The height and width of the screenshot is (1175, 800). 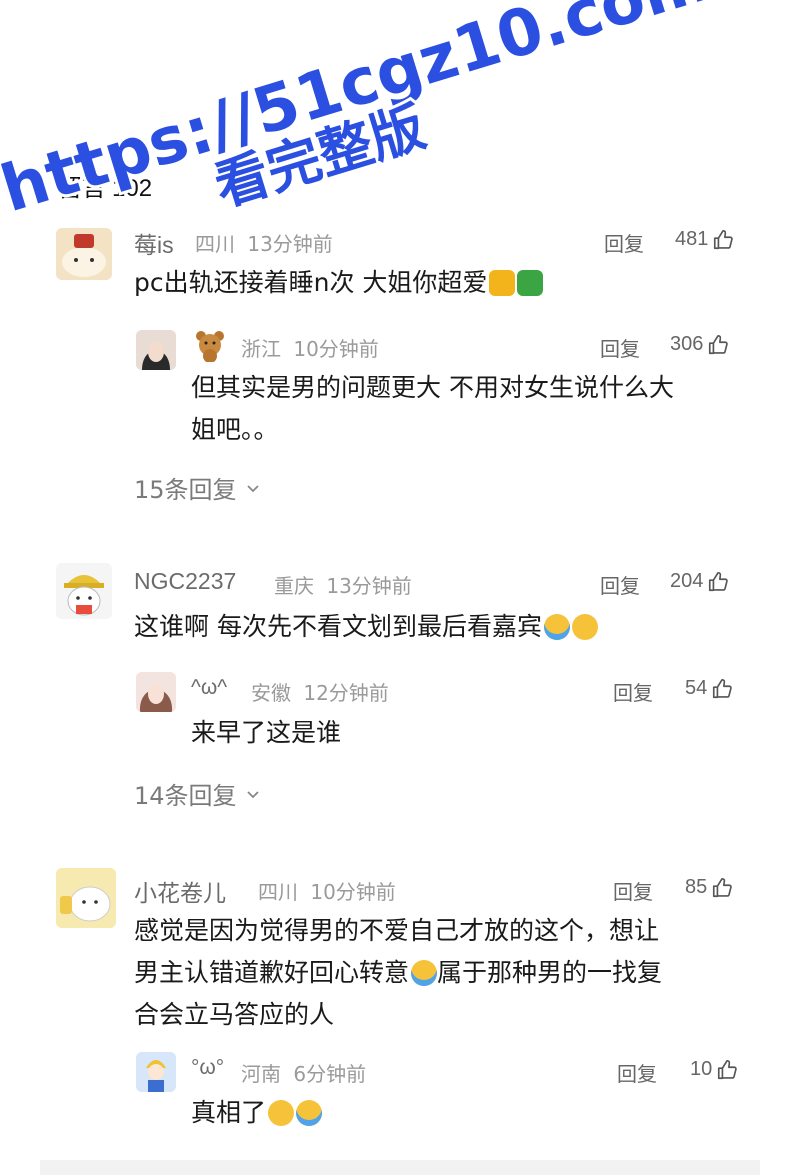 I want to click on reply-time: 12分钟前, so click(x=346, y=693).